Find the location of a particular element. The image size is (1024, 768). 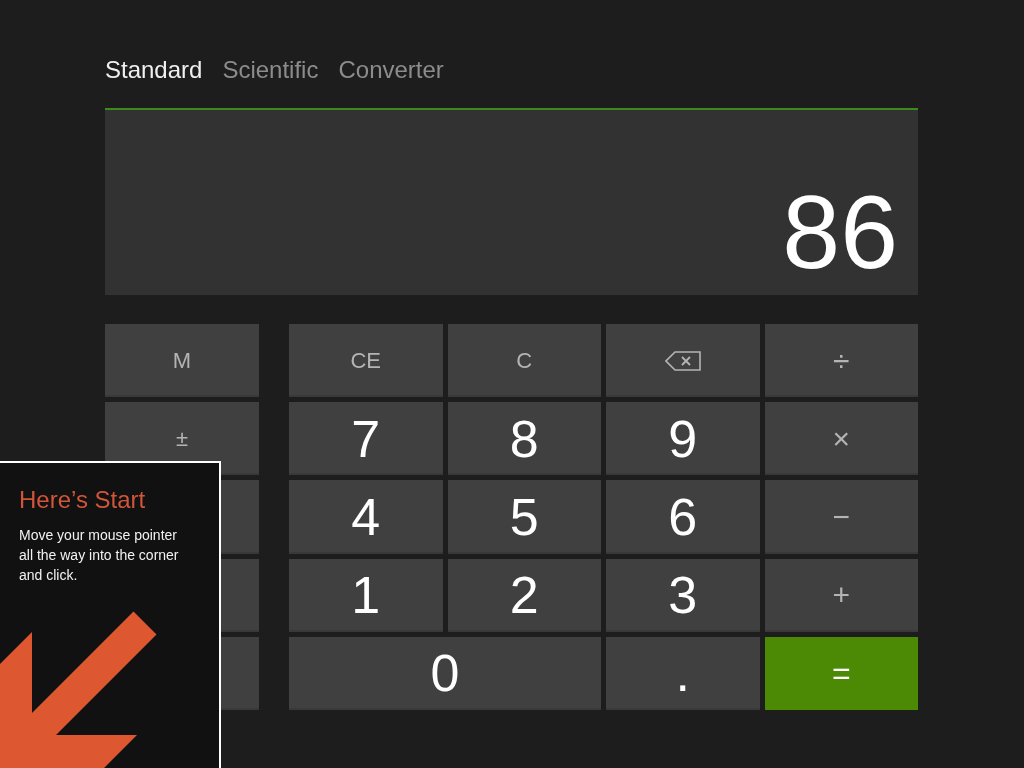

digit-key: 1 is located at coordinates (366, 595).